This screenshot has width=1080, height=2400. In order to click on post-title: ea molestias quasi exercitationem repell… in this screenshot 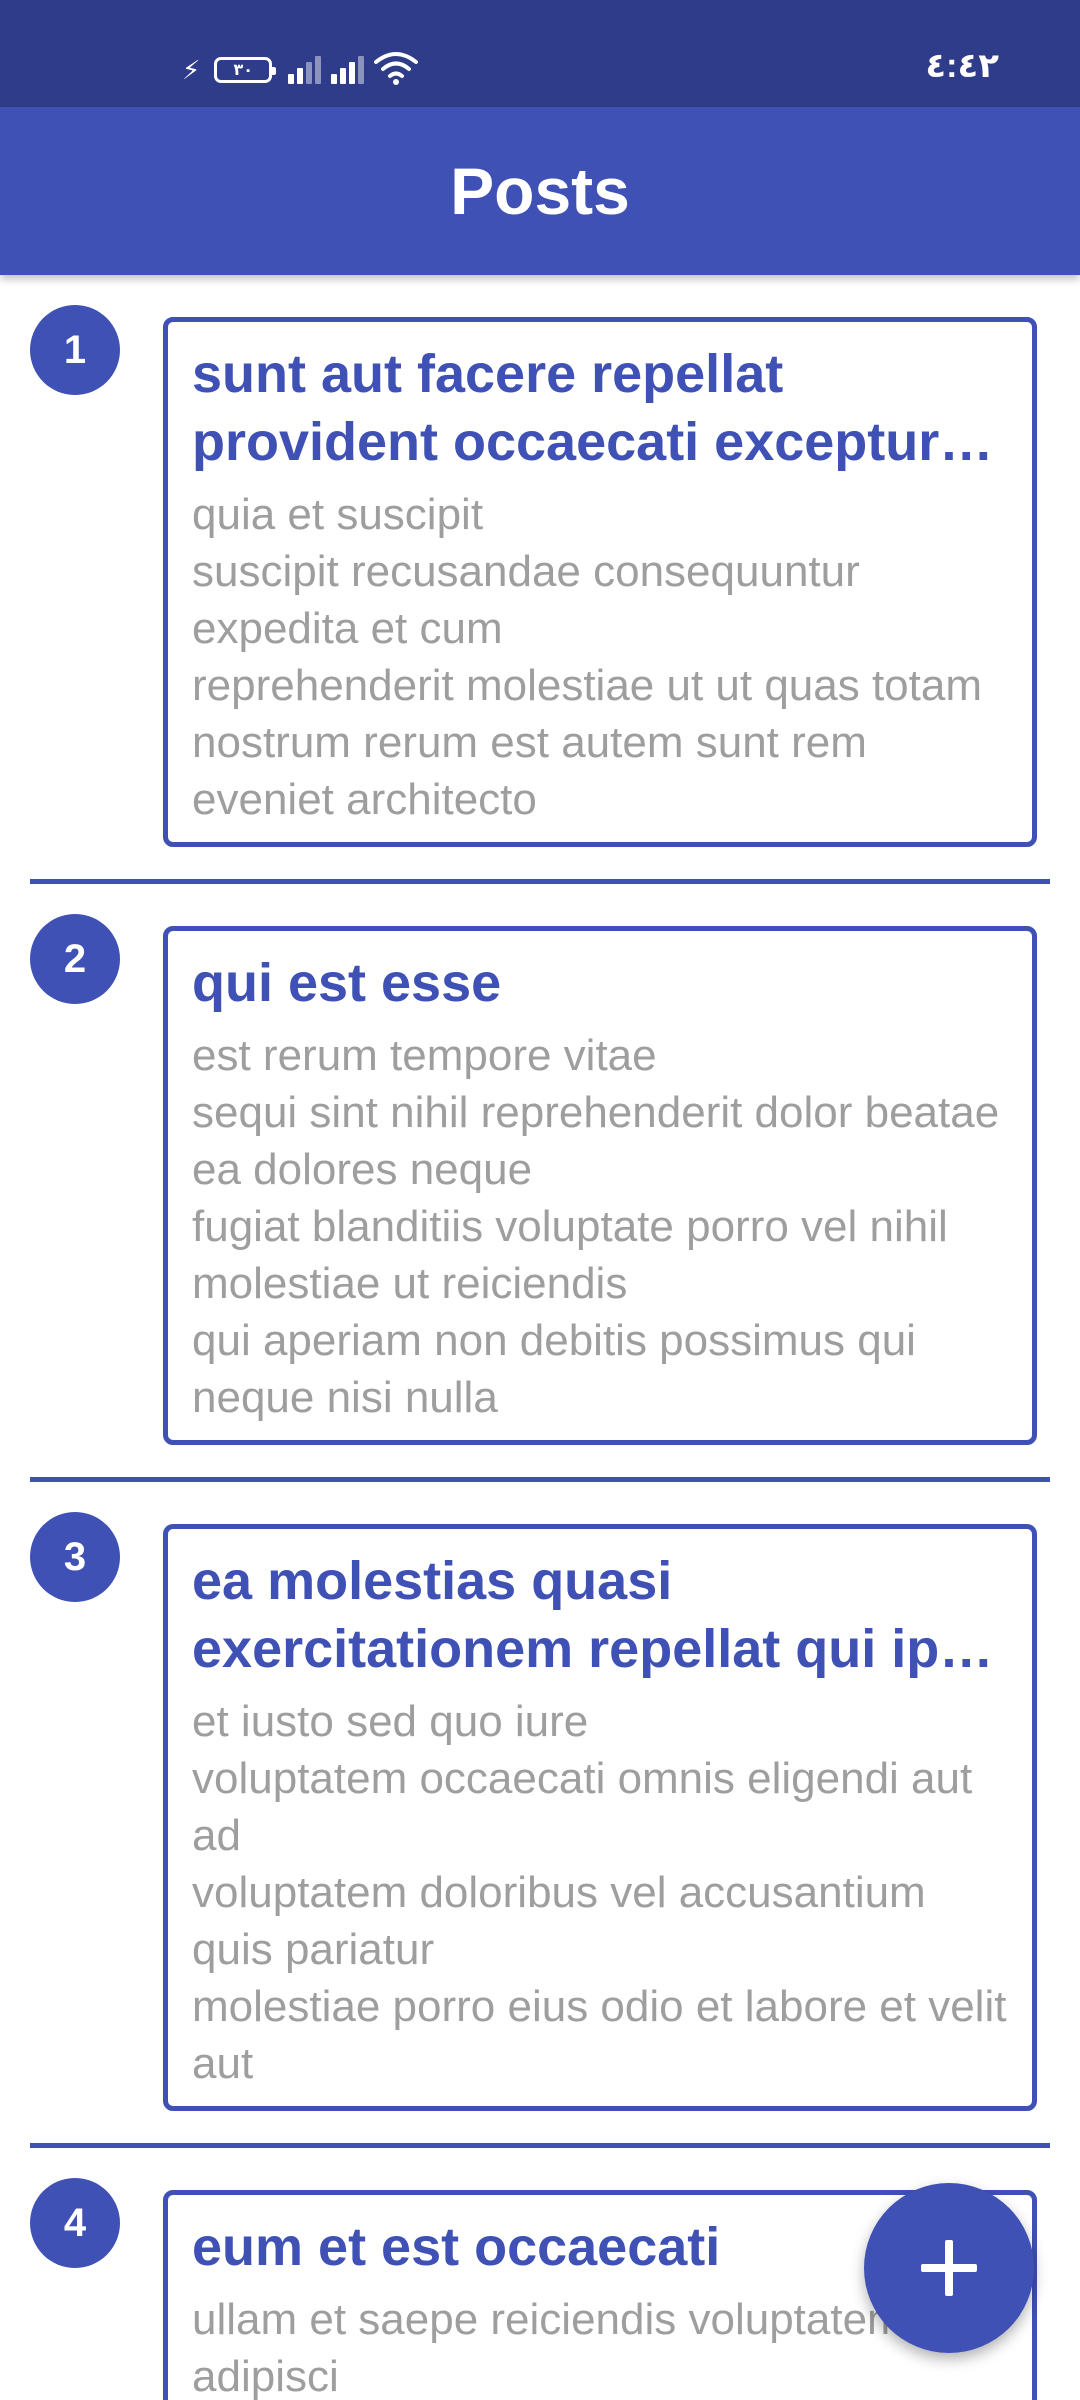, I will do `click(596, 1615)`.